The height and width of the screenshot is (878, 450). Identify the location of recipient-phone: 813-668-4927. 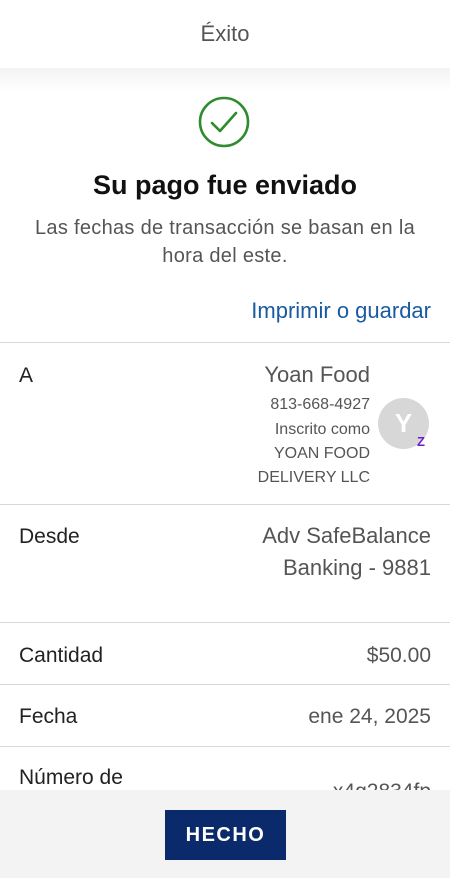
(320, 404).